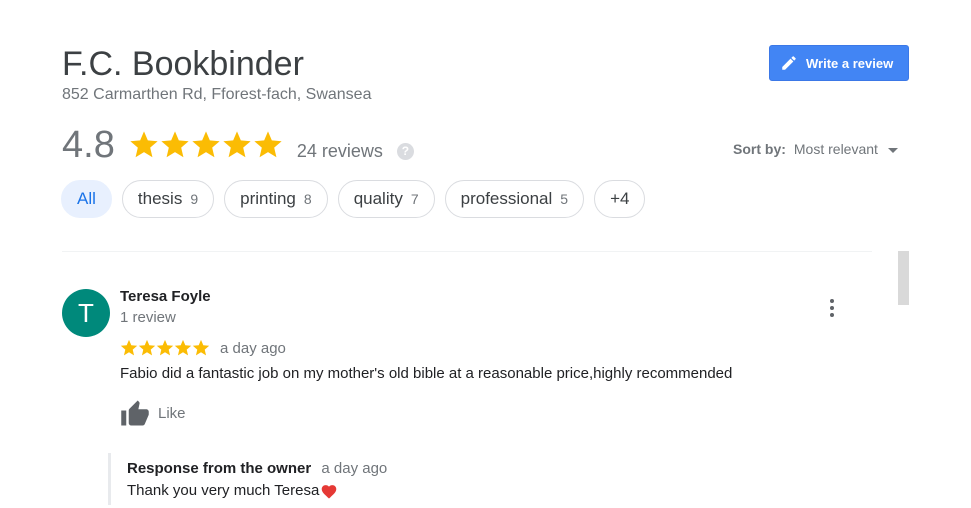  What do you see at coordinates (340, 151) in the screenshot?
I see `review-count: 24 reviews` at bounding box center [340, 151].